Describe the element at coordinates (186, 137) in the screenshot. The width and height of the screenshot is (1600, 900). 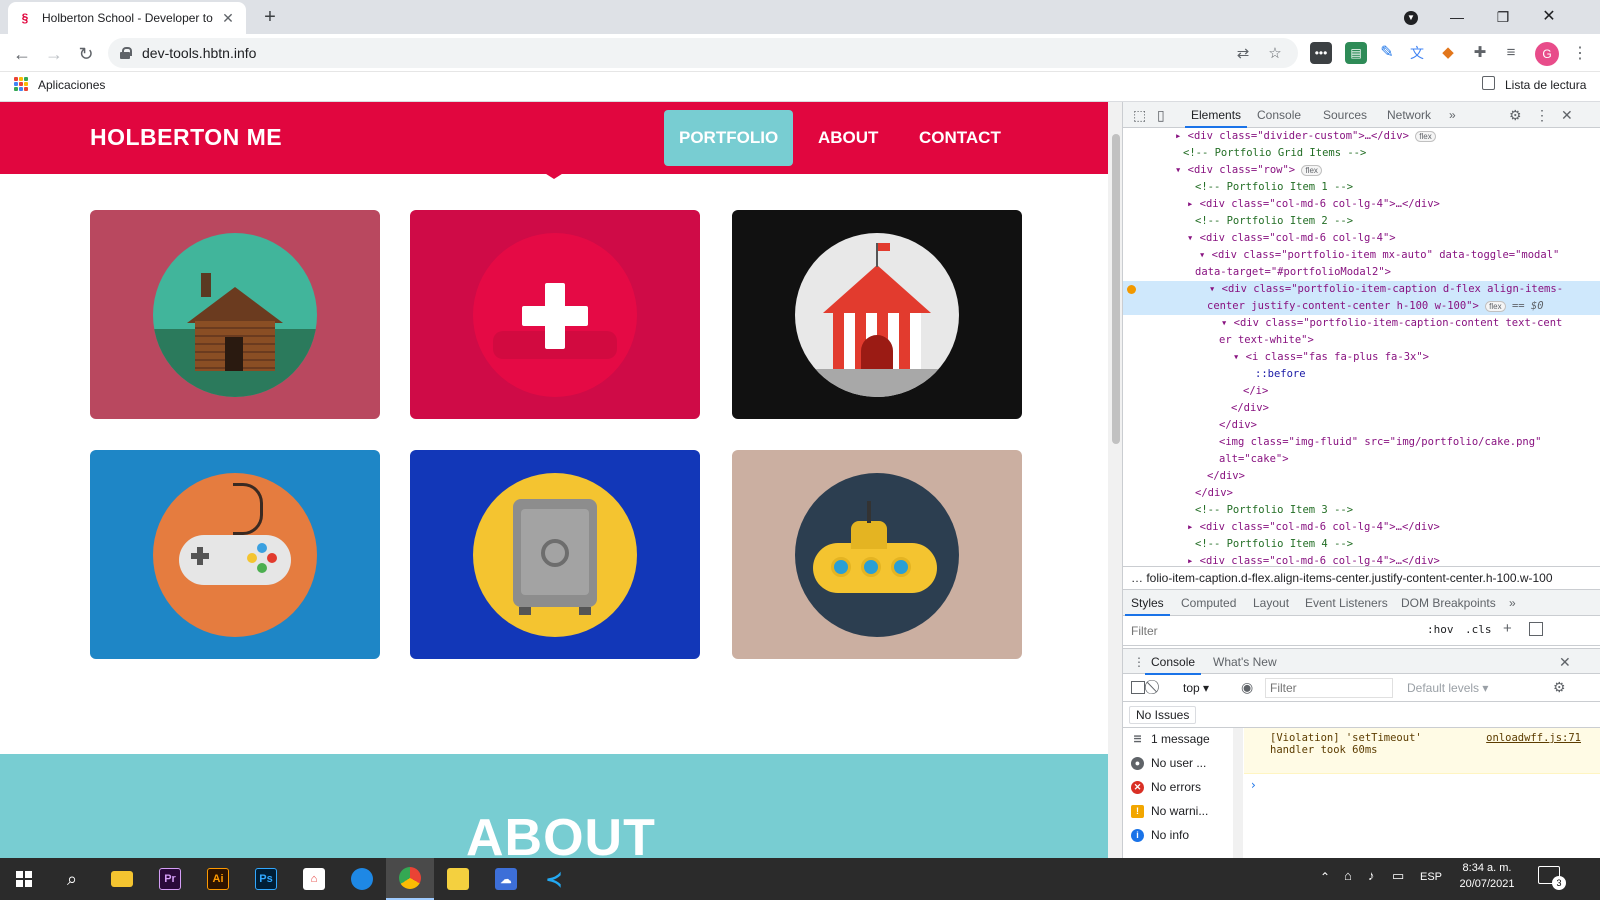
I see `site-brand: HOLBERTON ME` at that location.